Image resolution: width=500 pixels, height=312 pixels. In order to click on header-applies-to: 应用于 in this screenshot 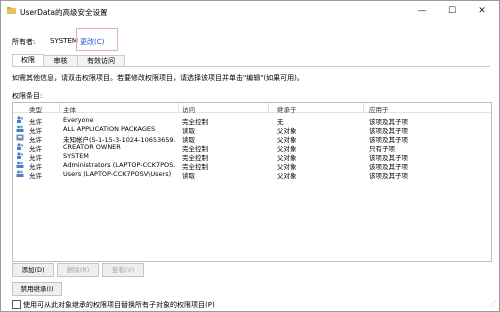, I will do `click(379, 109)`.